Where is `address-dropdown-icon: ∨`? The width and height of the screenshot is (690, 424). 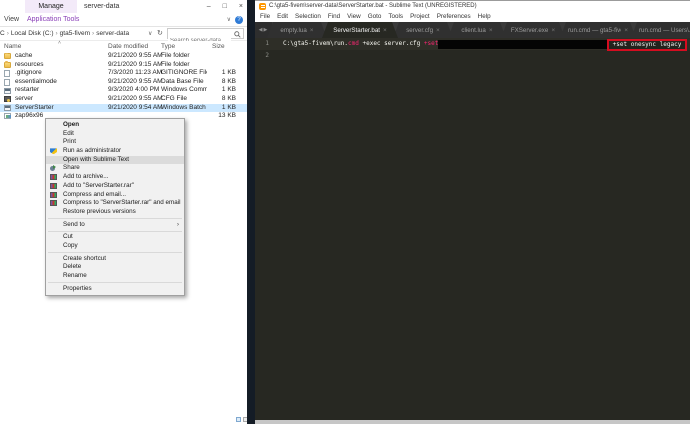 address-dropdown-icon: ∨ is located at coordinates (150, 34).